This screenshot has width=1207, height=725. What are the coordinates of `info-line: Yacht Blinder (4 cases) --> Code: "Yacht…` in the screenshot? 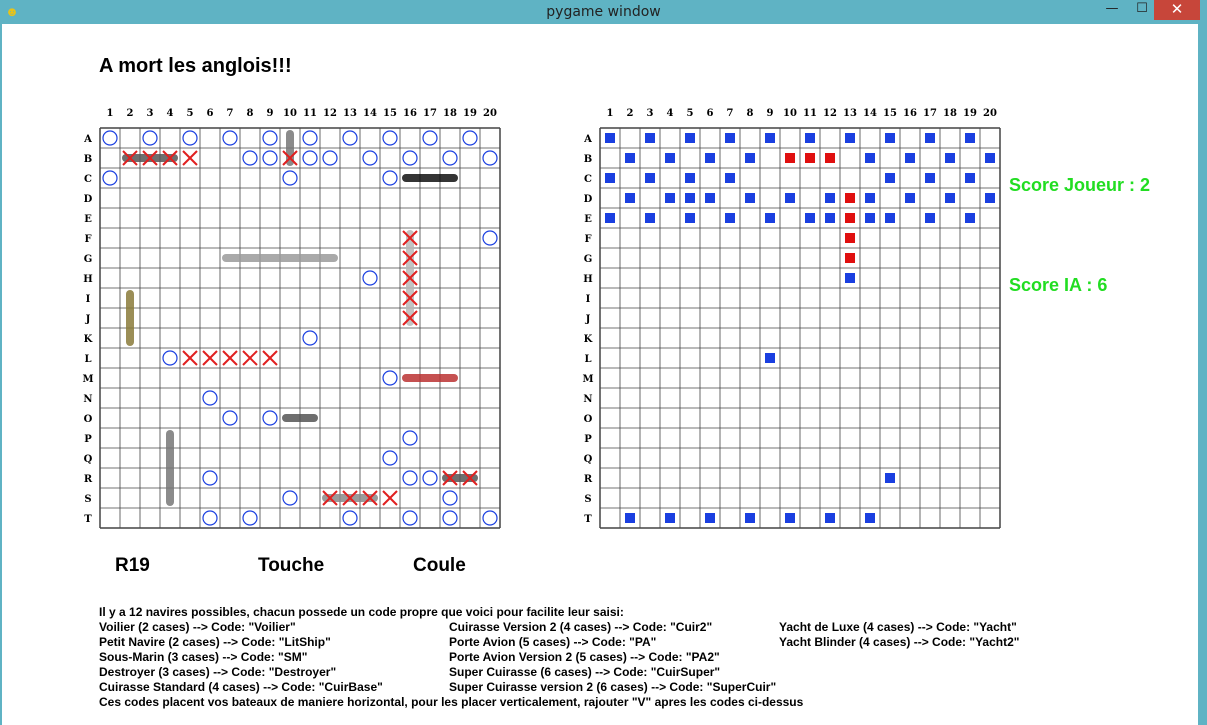 It's located at (899, 642).